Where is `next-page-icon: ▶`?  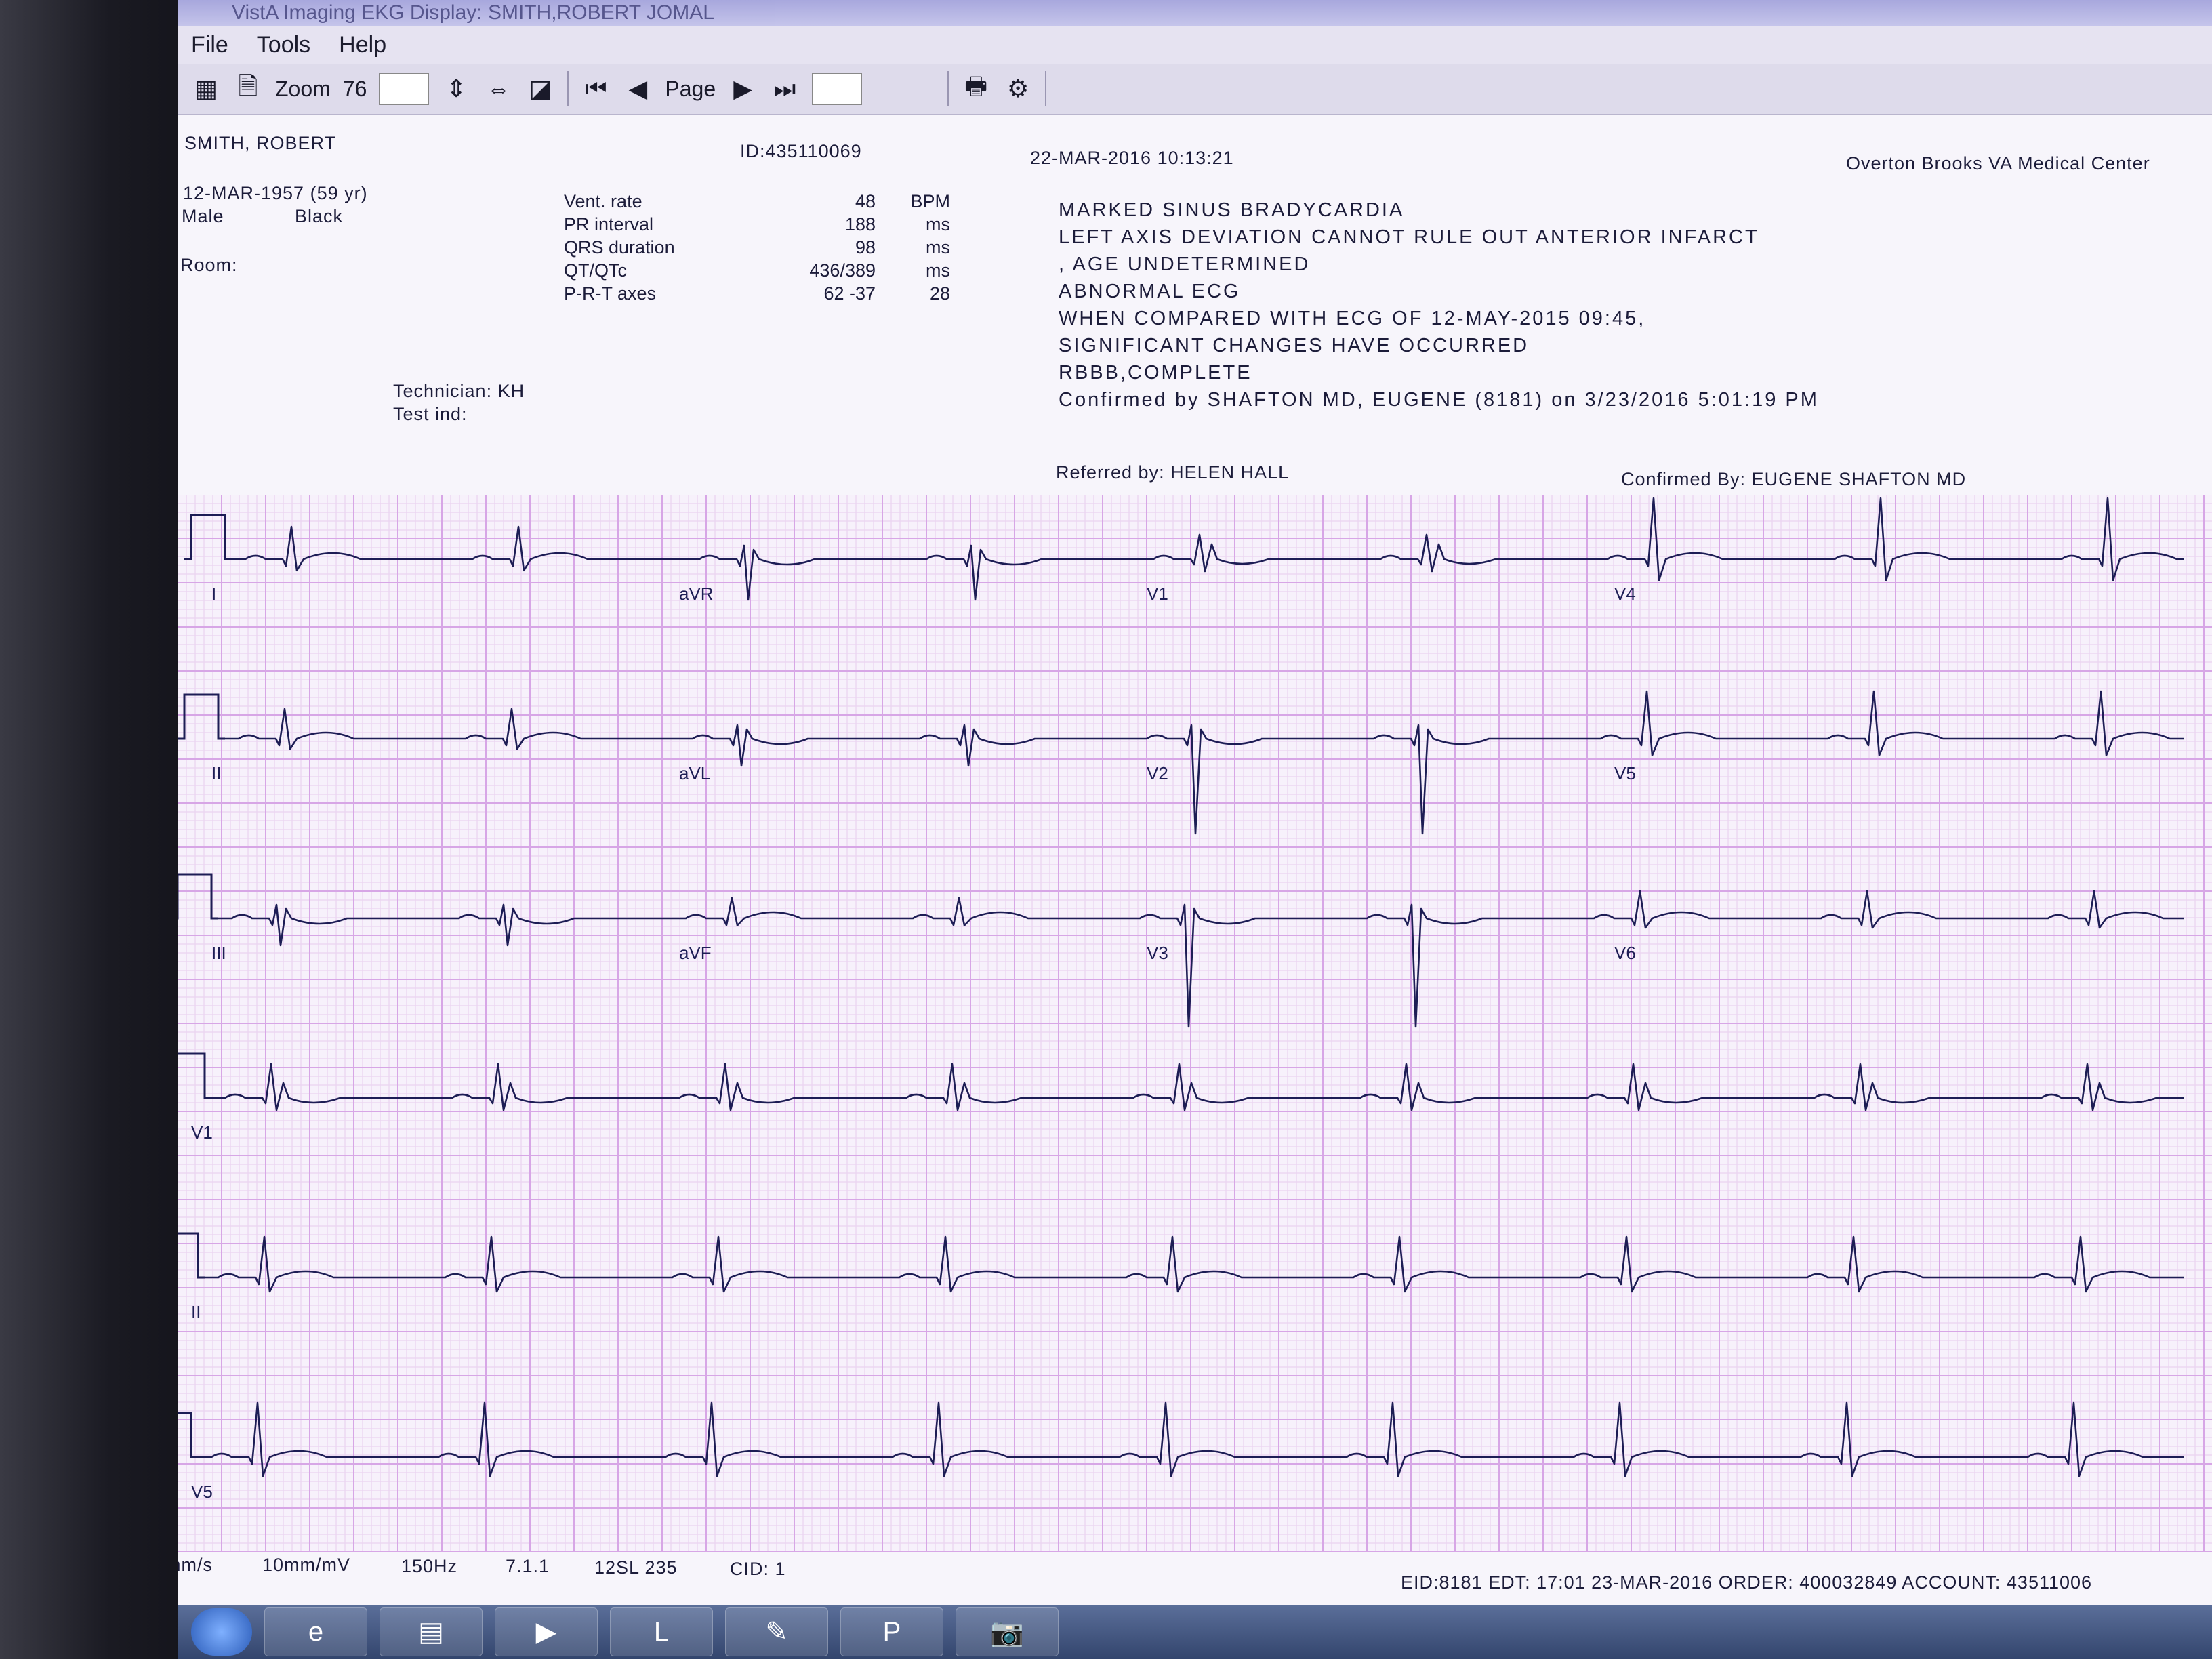
next-page-icon: ▶ is located at coordinates (743, 89).